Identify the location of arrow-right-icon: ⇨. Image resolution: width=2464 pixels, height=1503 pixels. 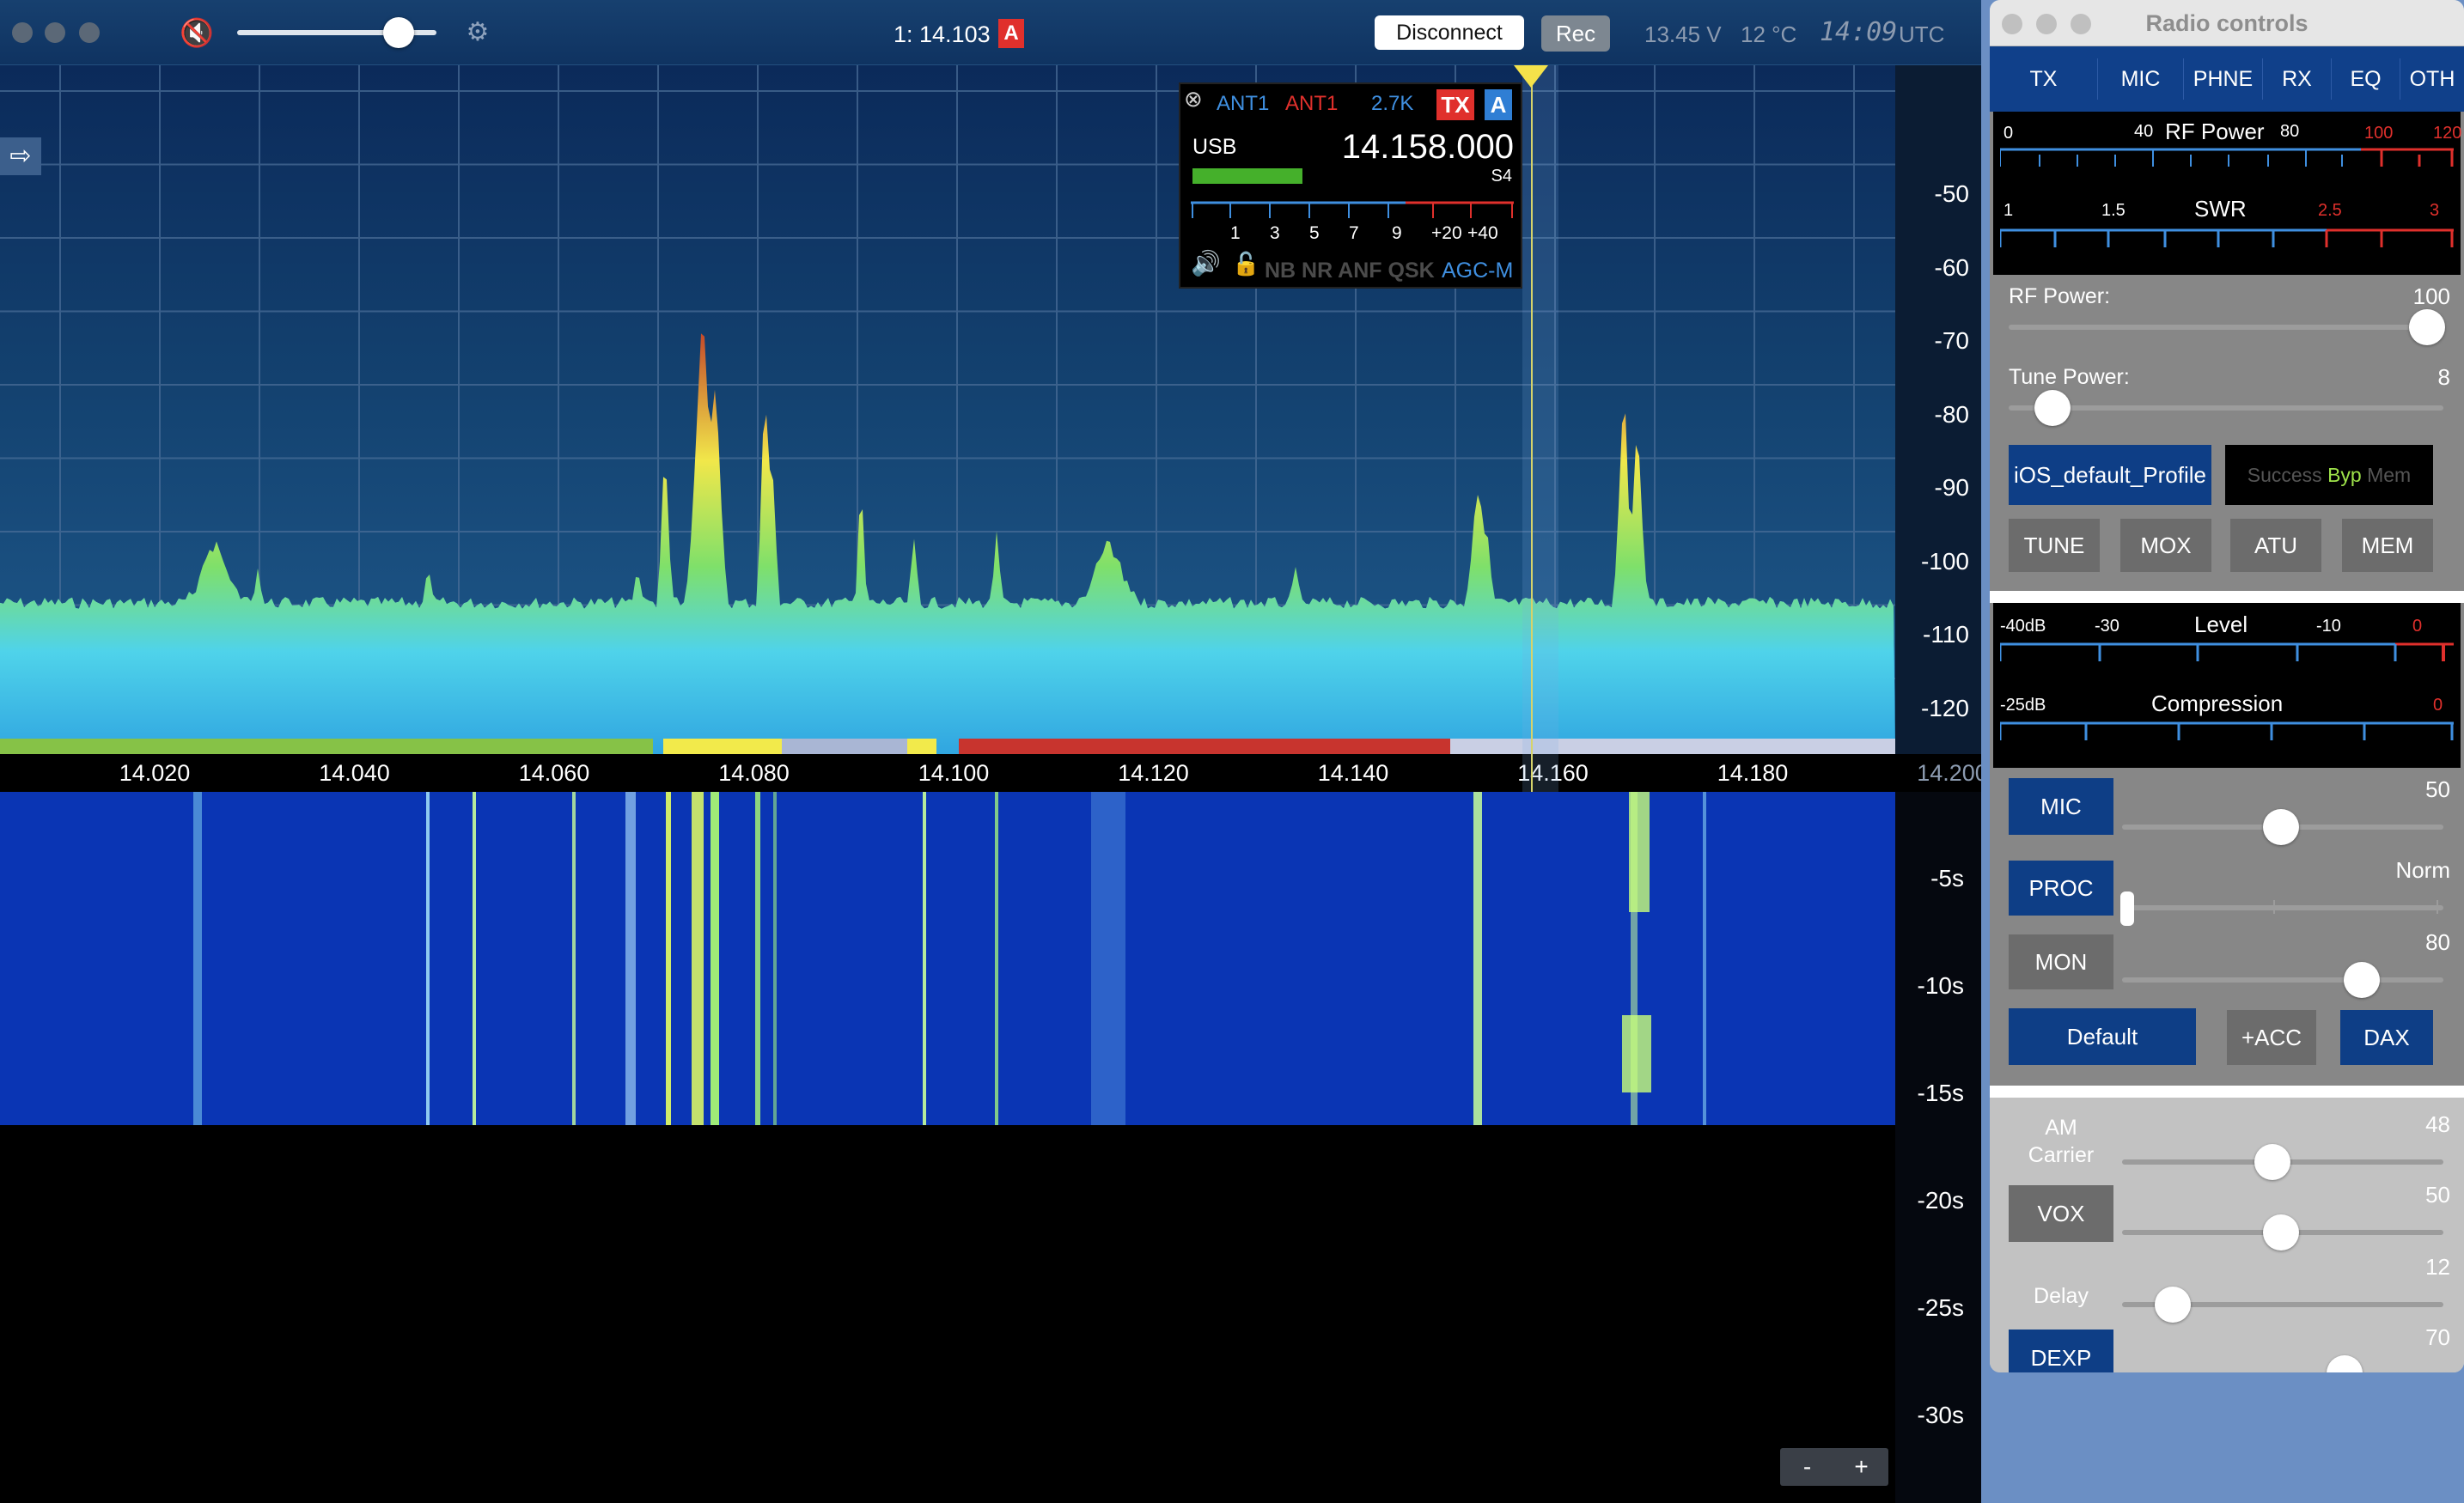
(20, 156).